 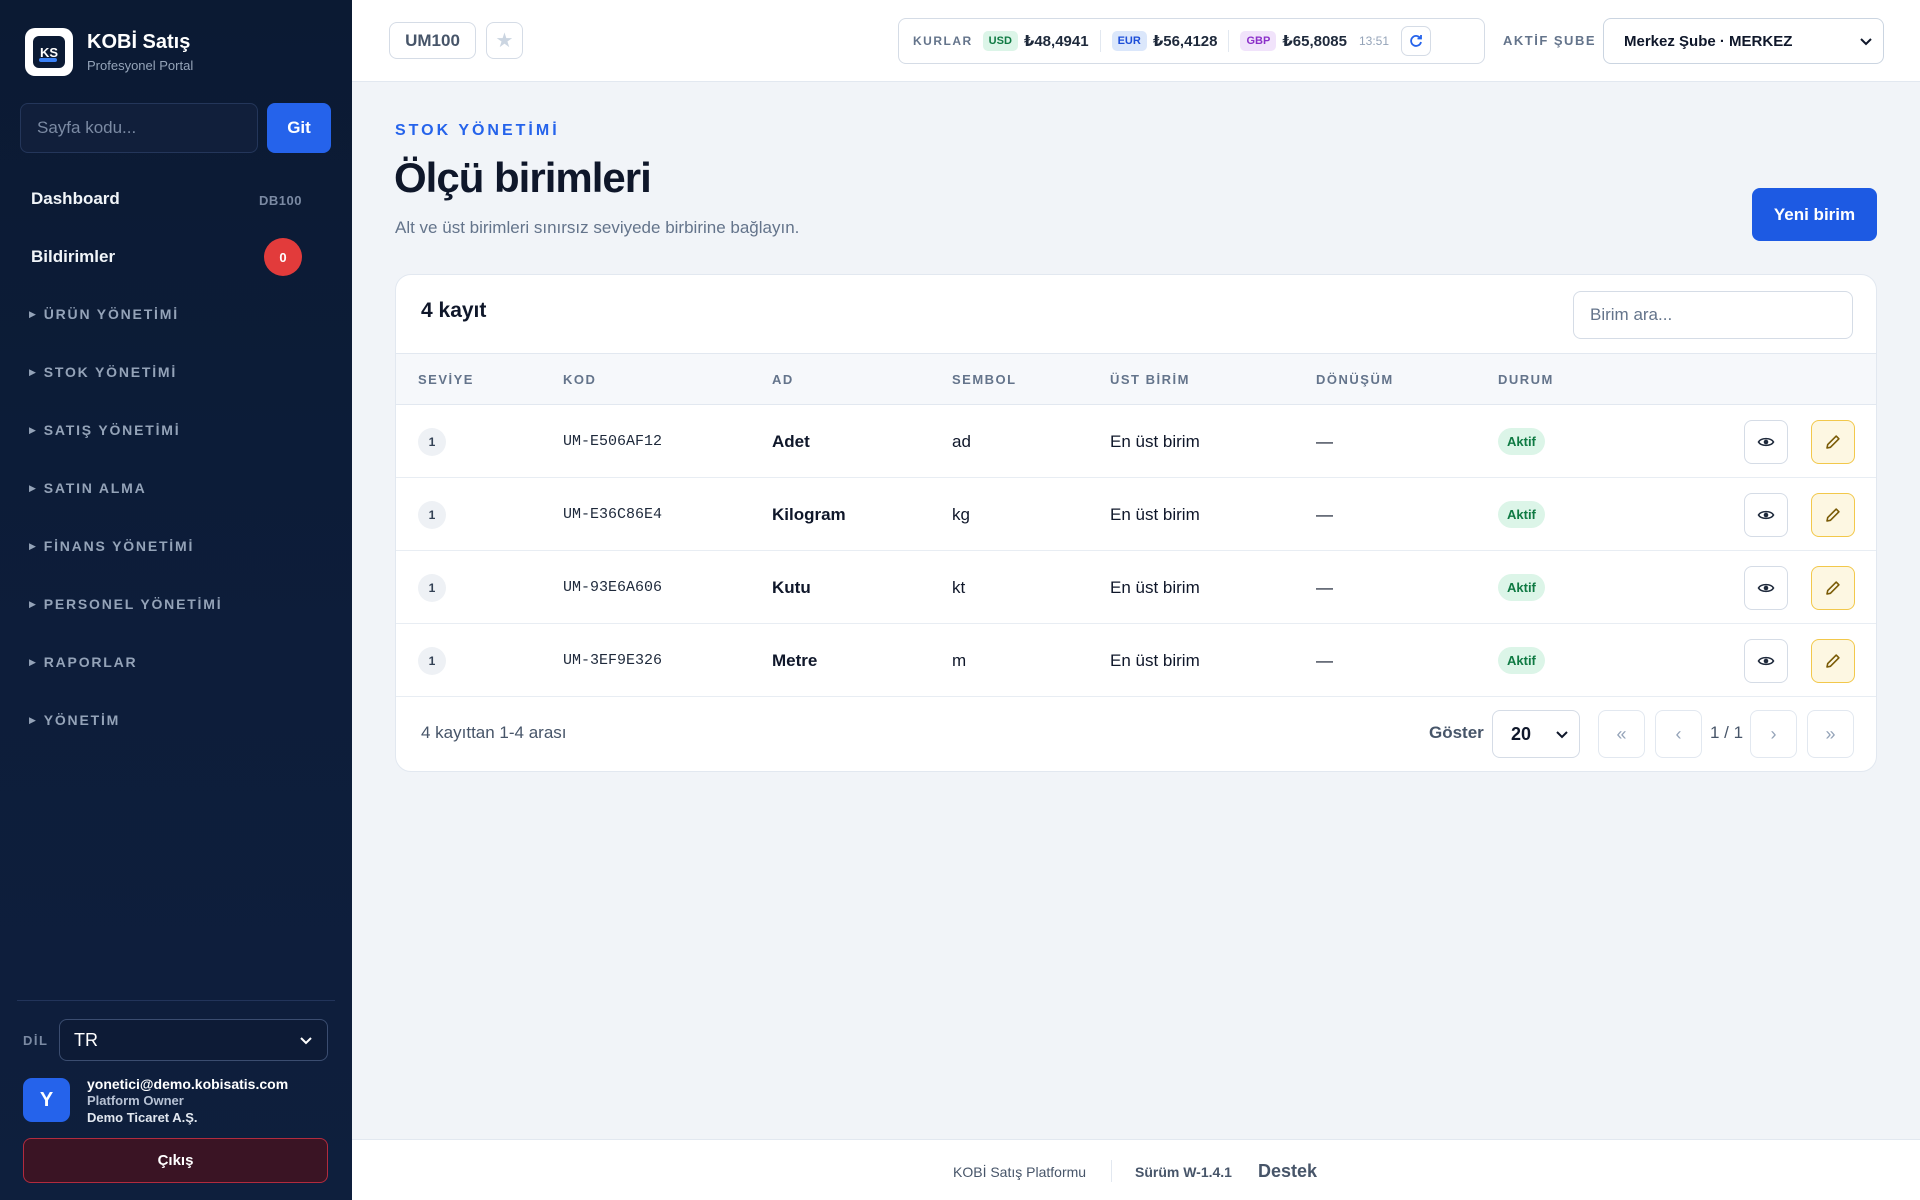 I want to click on sidebar-item-notifications: Bildirimler, so click(x=73, y=257).